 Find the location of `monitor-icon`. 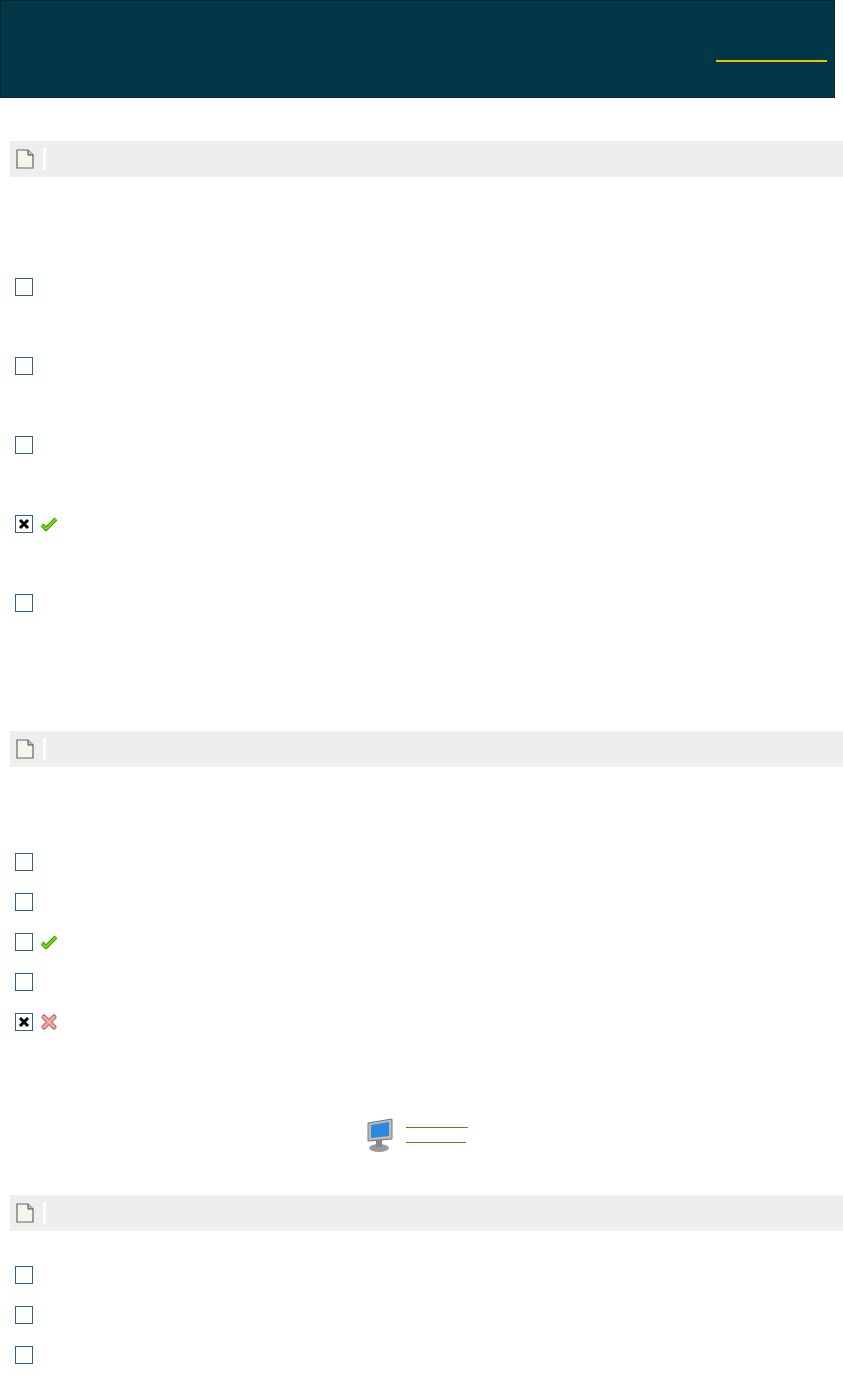

monitor-icon is located at coordinates (380, 1135).